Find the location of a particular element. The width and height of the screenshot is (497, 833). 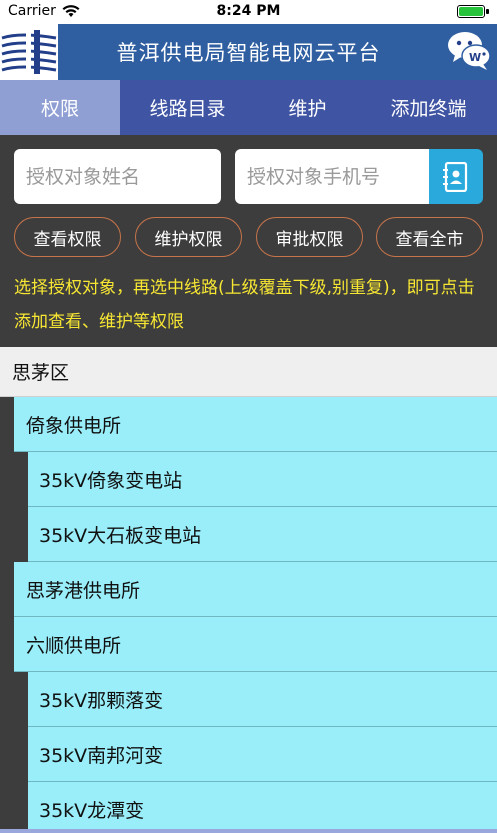

tree-district: 思茅区 is located at coordinates (248, 372).